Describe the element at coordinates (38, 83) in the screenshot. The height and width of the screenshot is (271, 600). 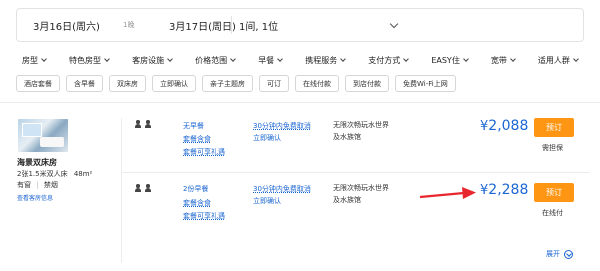
I see `tag-hotel-package: 酒店套餐` at that location.